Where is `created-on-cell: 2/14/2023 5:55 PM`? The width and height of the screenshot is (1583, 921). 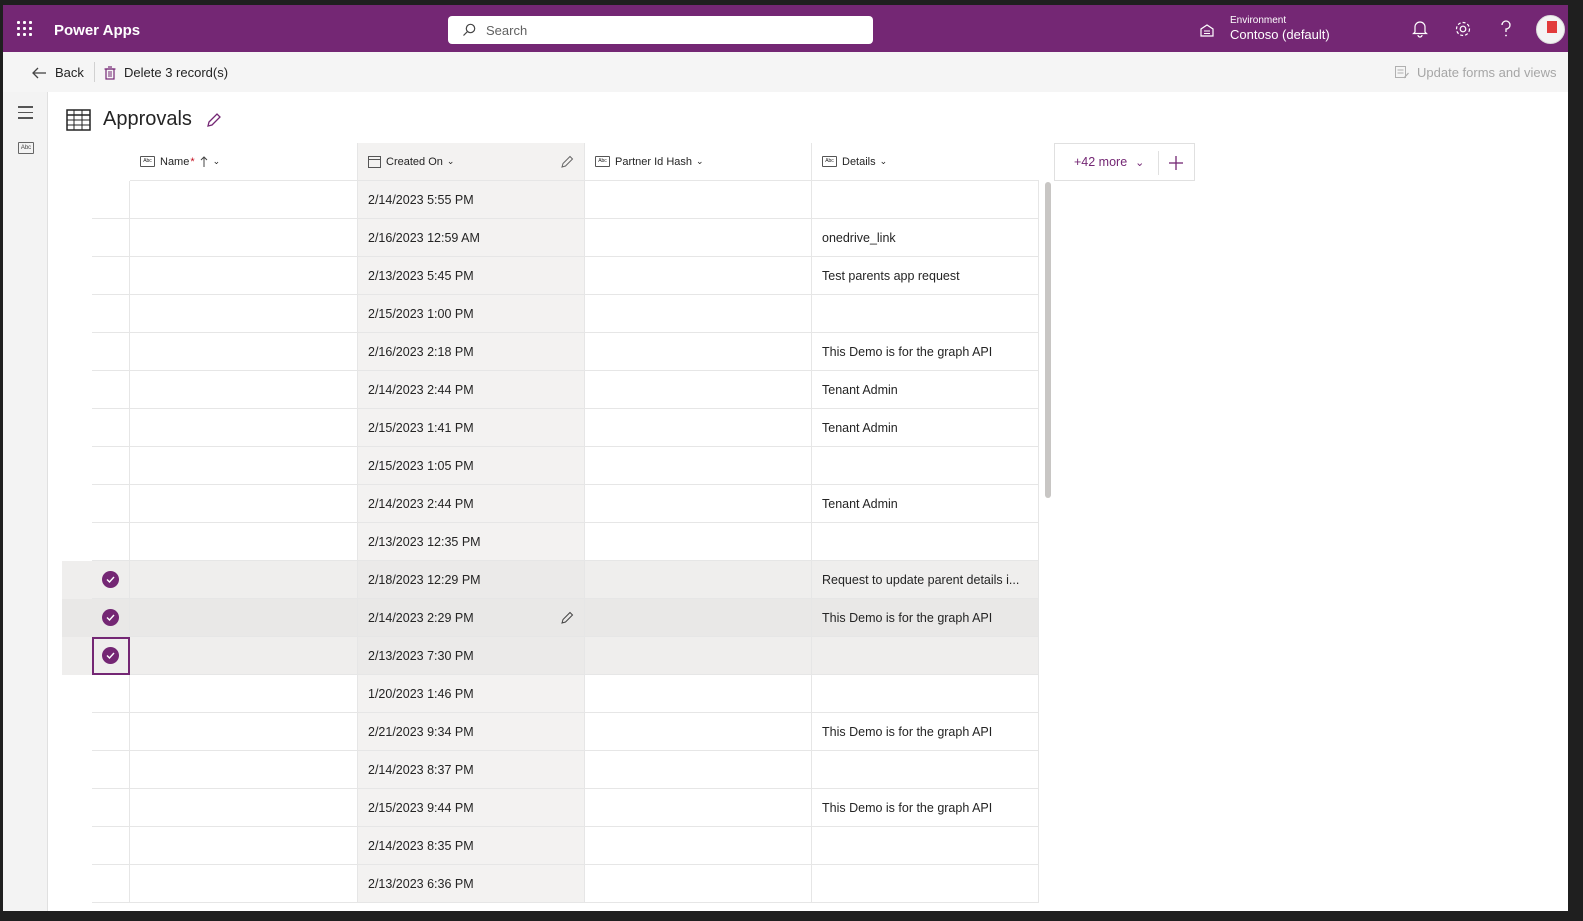
created-on-cell: 2/14/2023 5:55 PM is located at coordinates (471, 200).